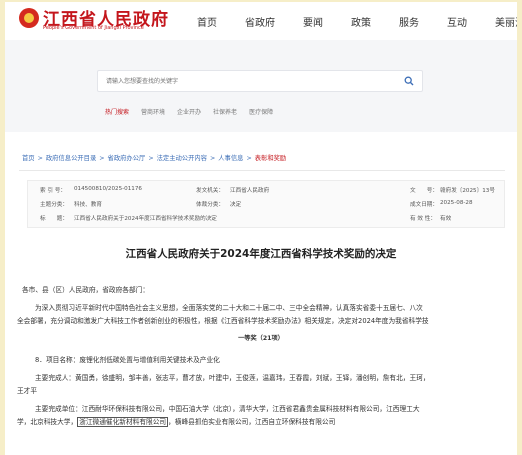  I want to click on meta-label: 有 效 性：, so click(423, 219).